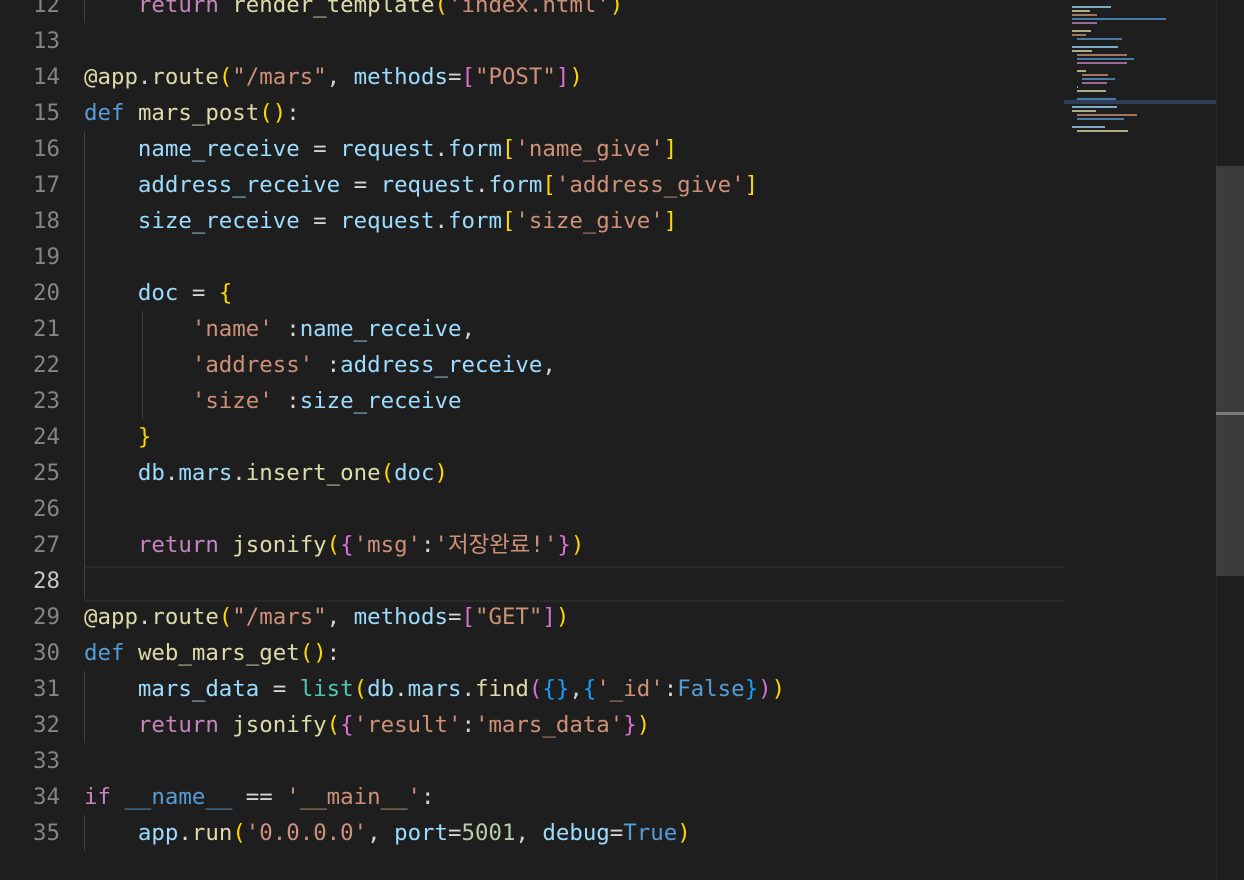 The height and width of the screenshot is (880, 1244). I want to click on line-number: 21, so click(46, 329).